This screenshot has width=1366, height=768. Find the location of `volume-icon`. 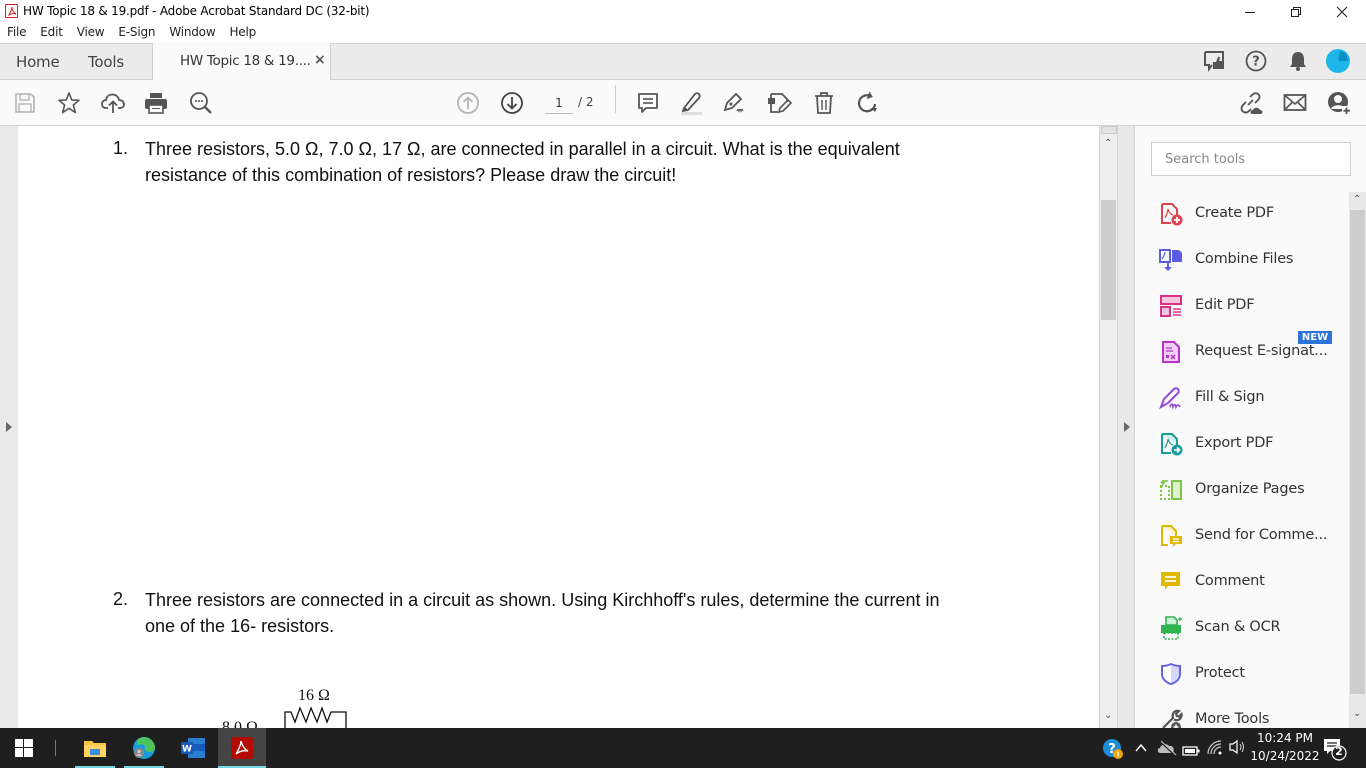

volume-icon is located at coordinates (1238, 749).